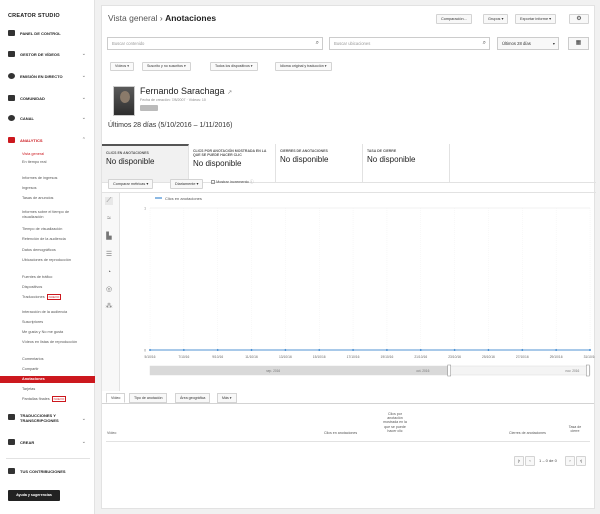  What do you see at coordinates (55, 399) in the screenshot?
I see `sidebar-sub-end-screens: Pantallas finales NUEVO` at bounding box center [55, 399].